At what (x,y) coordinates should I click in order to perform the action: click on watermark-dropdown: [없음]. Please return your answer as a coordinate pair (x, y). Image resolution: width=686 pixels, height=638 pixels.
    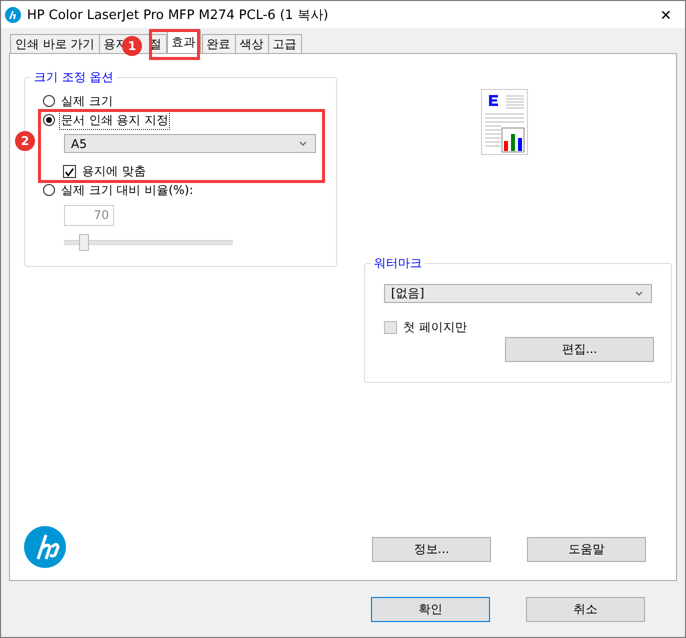
    Looking at the image, I should click on (518, 293).